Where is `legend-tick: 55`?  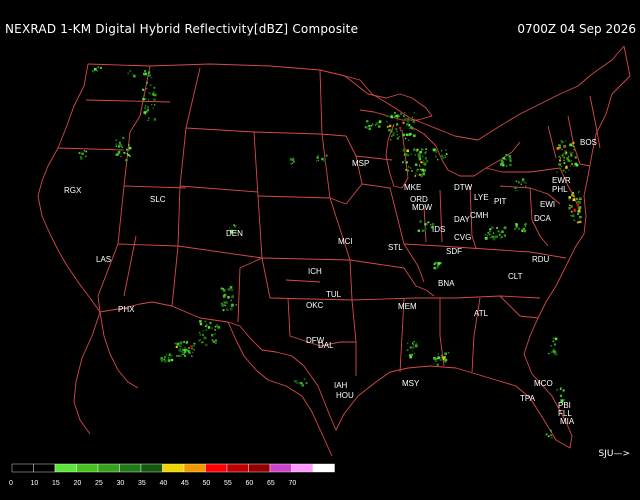 legend-tick: 55 is located at coordinates (228, 483).